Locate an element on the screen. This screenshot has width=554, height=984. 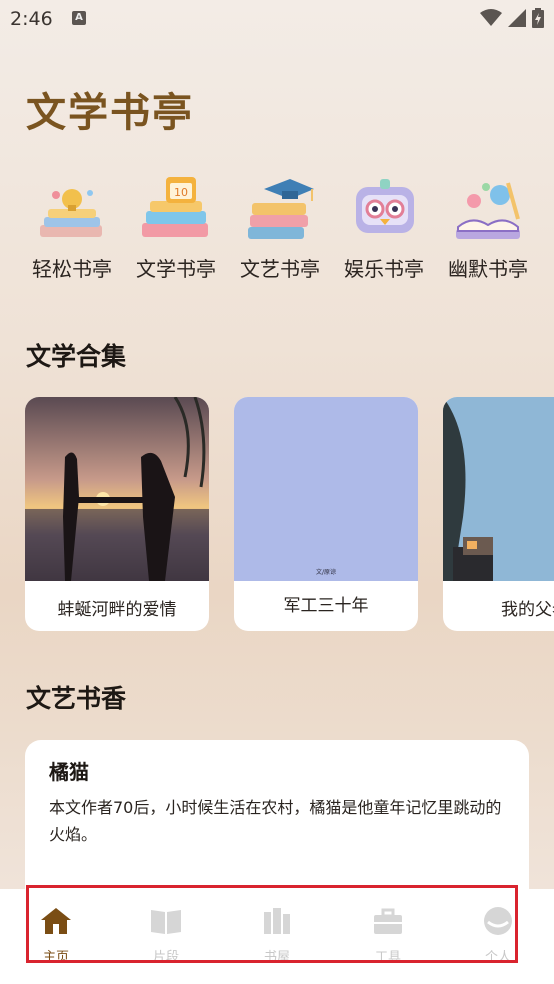
category-humor: 幽默书亭 is located at coordinates (488, 228).